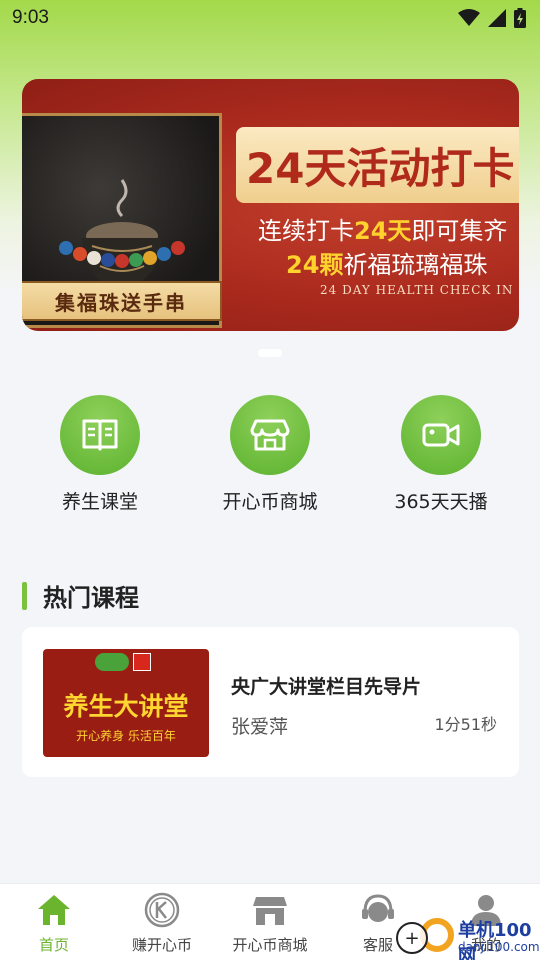 Image resolution: width=540 pixels, height=960 pixels. What do you see at coordinates (30, 17) in the screenshot?
I see `status-time: 9:03` at bounding box center [30, 17].